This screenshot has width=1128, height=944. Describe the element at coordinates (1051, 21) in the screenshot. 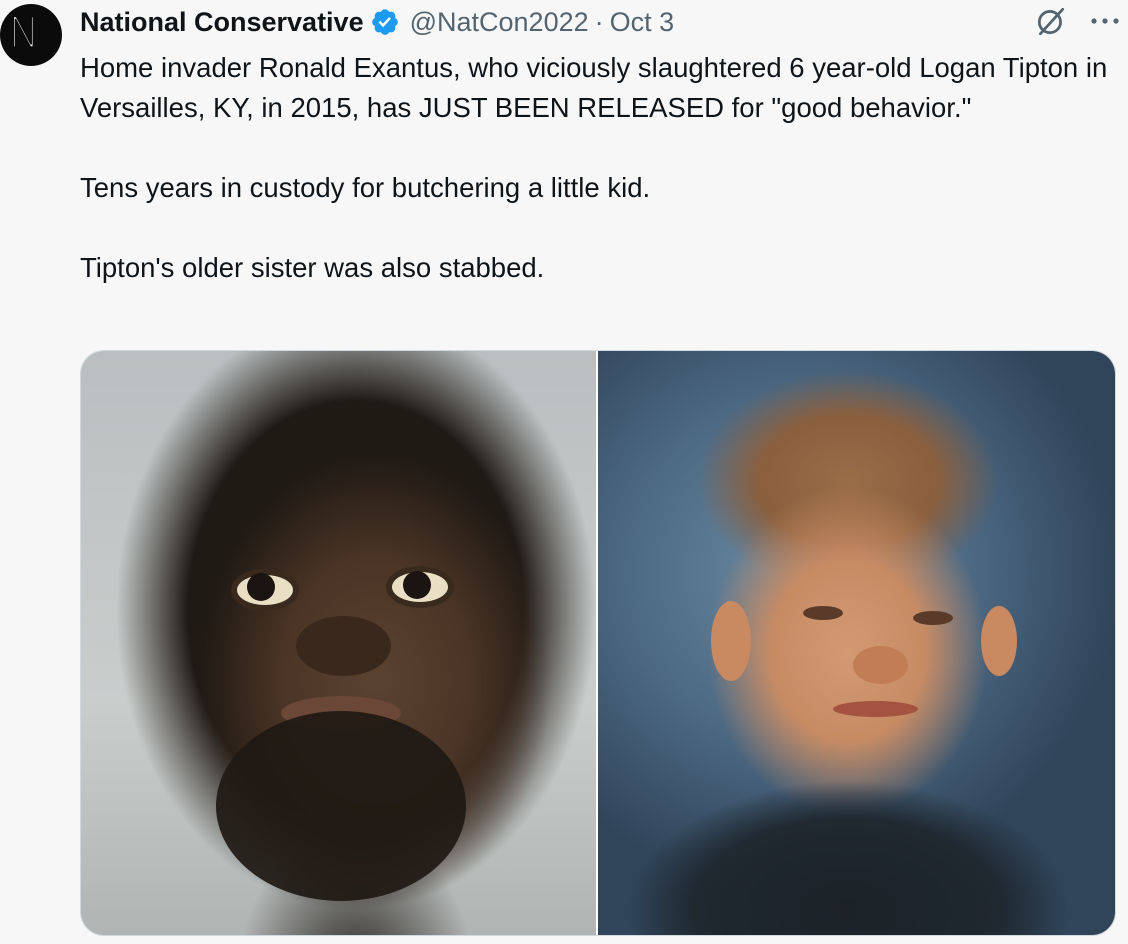

I see `grok-icon` at that location.